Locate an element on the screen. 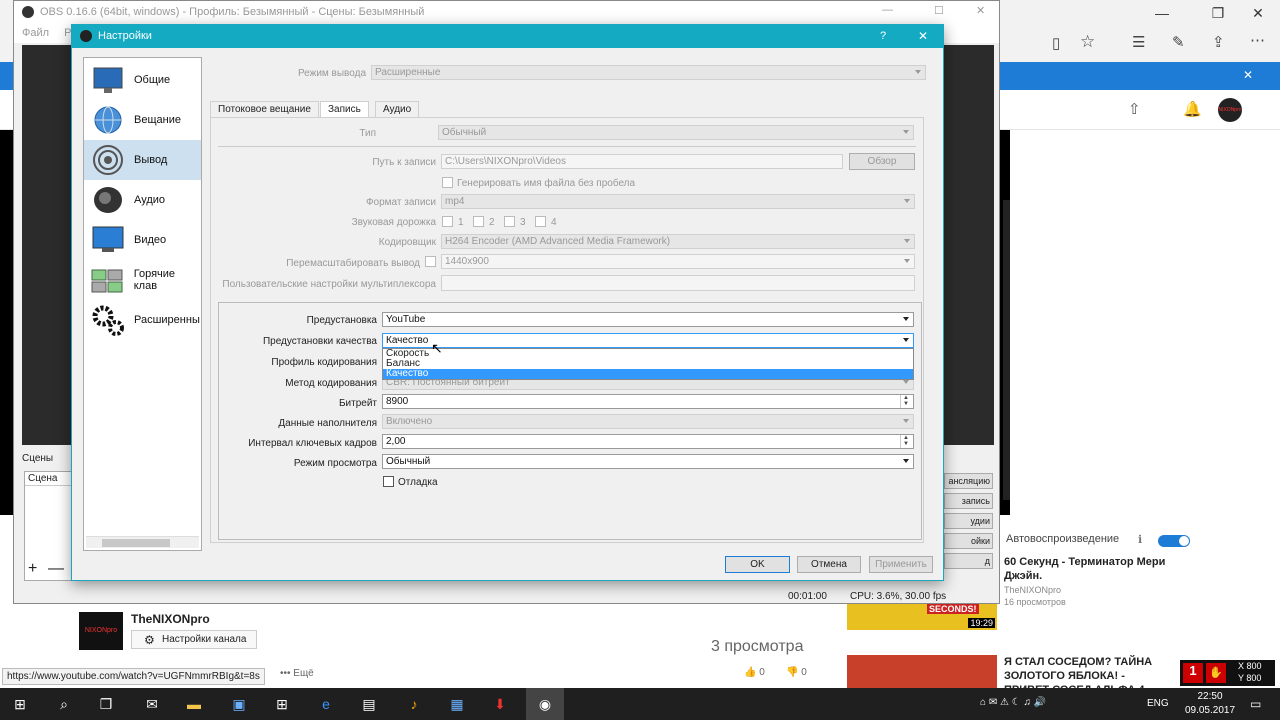  rescale-checkbox is located at coordinates (430, 261).